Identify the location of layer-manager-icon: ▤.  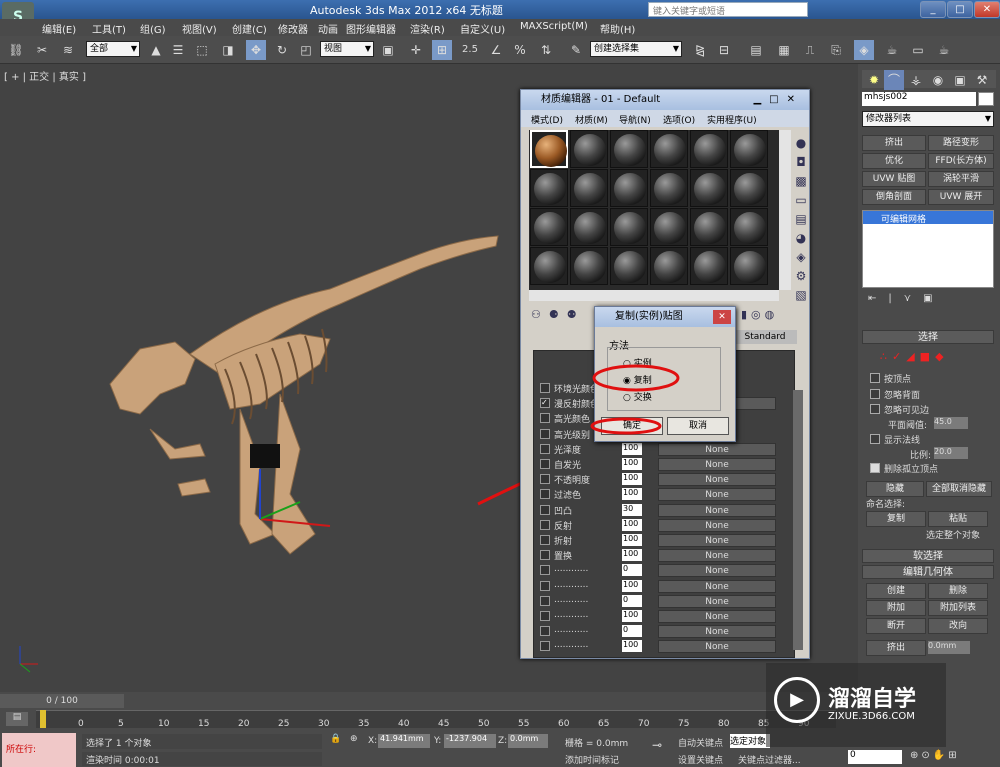
(756, 50).